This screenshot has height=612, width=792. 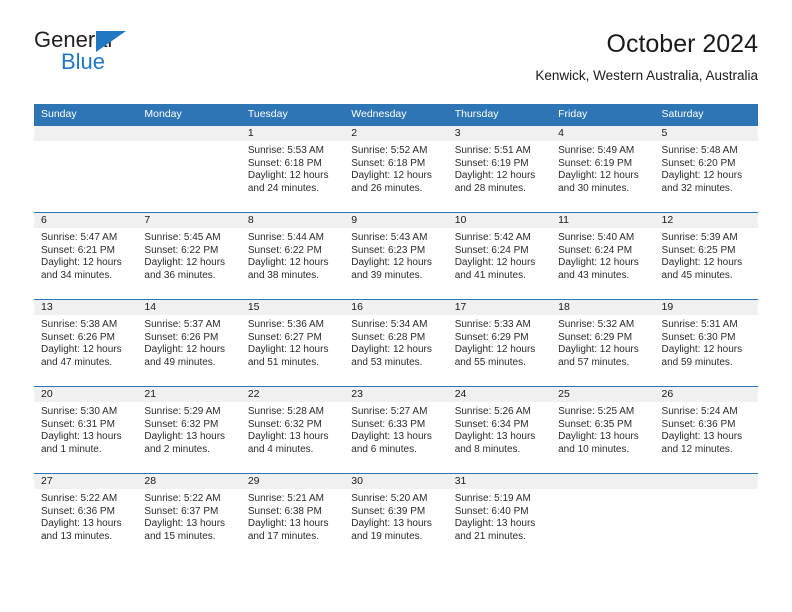 I want to click on weekday-header-wednesday: Wednesday, so click(x=379, y=114).